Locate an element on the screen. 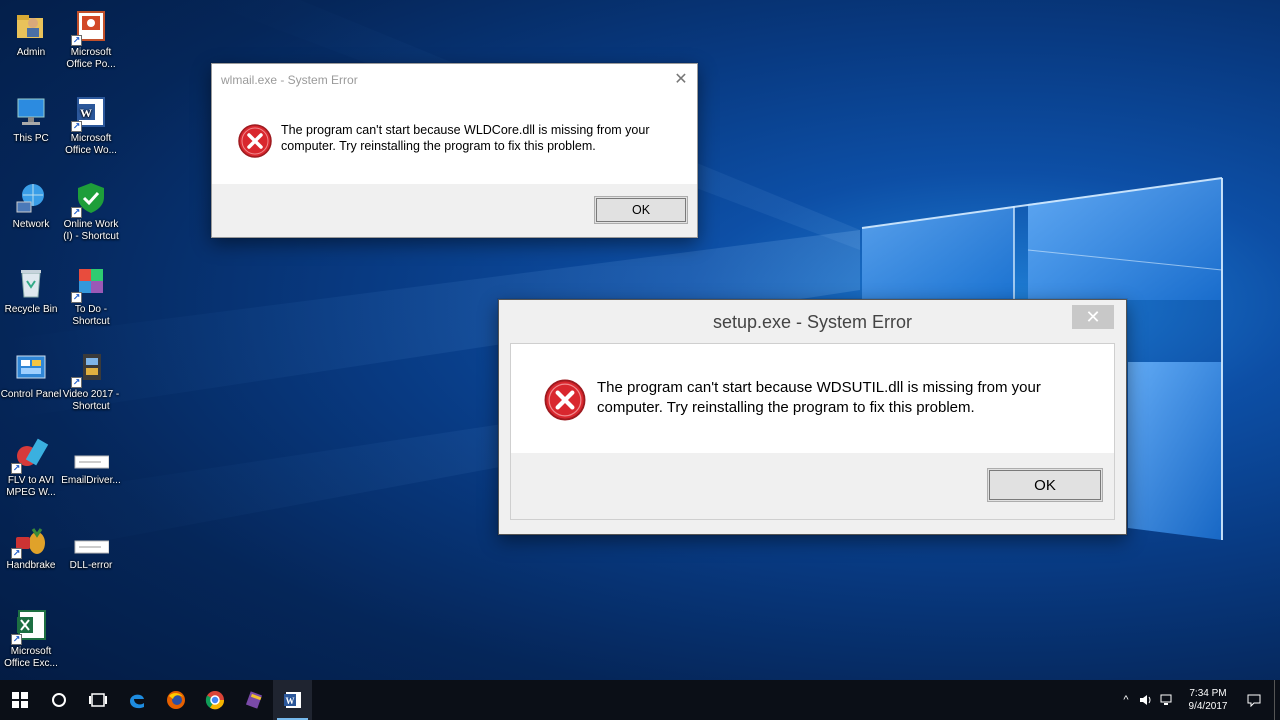  word-icon: W is located at coordinates (292, 700).